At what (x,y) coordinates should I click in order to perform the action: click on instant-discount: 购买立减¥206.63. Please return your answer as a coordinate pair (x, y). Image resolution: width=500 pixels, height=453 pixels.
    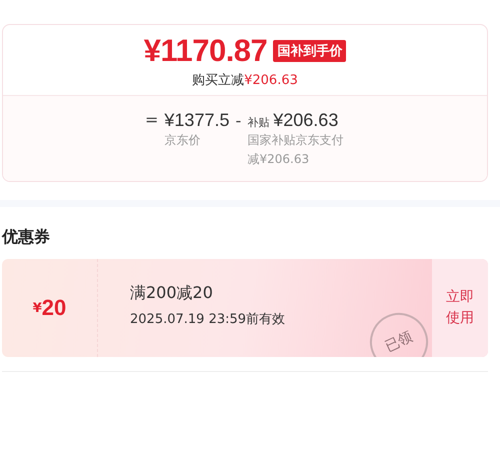
    Looking at the image, I should click on (245, 80).